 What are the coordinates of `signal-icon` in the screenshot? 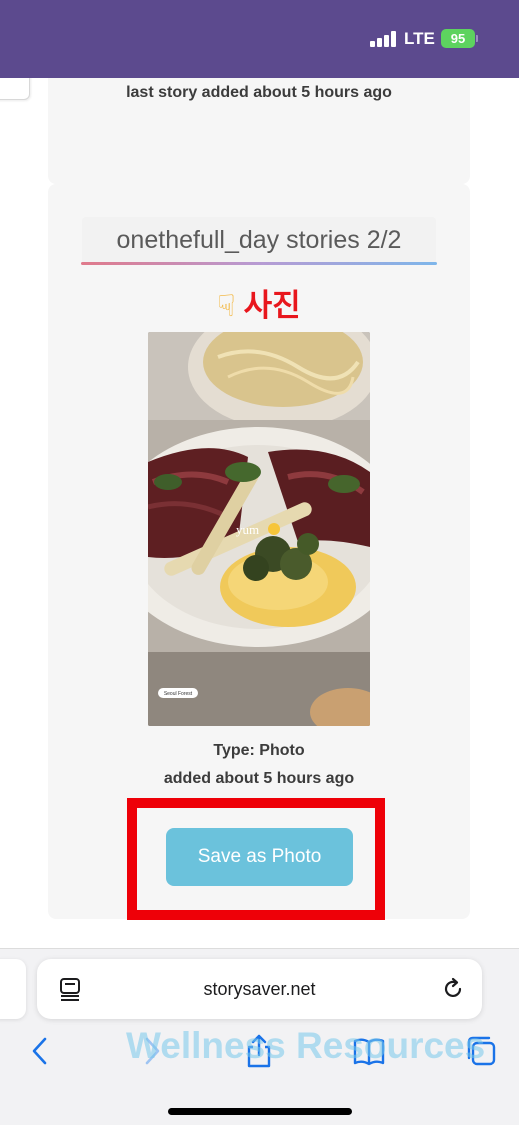 It's located at (383, 39).